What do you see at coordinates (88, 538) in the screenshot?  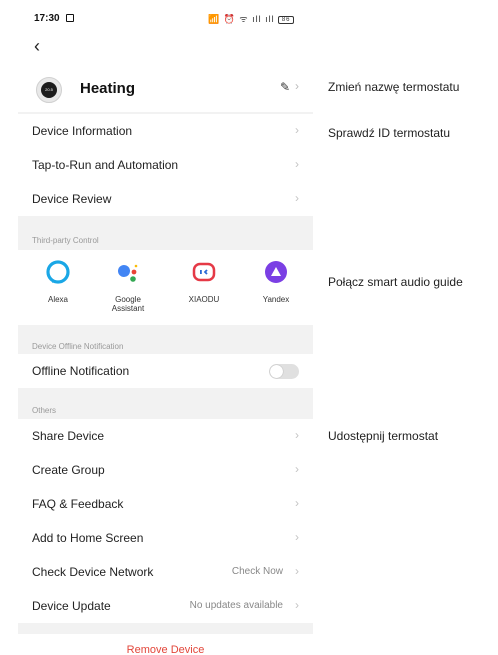 I see `menu-item-label: Add to Home Screen` at bounding box center [88, 538].